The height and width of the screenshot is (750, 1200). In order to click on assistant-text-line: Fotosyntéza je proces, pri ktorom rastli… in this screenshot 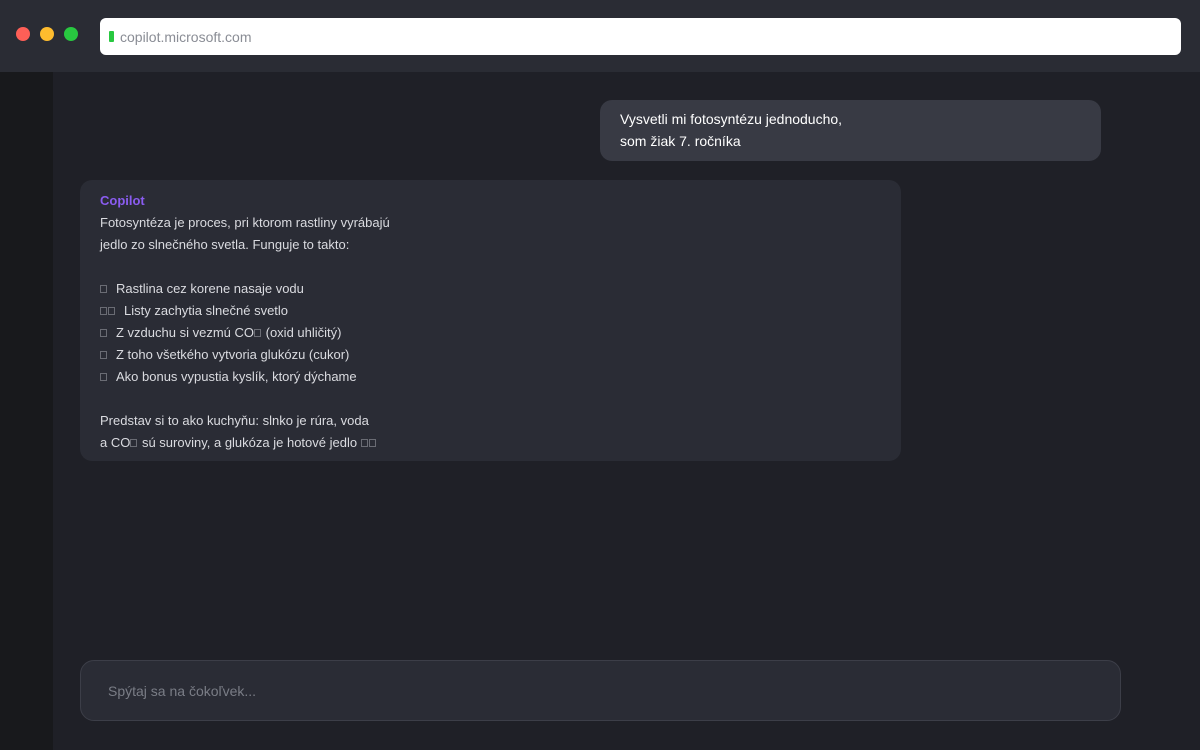, I will do `click(245, 222)`.